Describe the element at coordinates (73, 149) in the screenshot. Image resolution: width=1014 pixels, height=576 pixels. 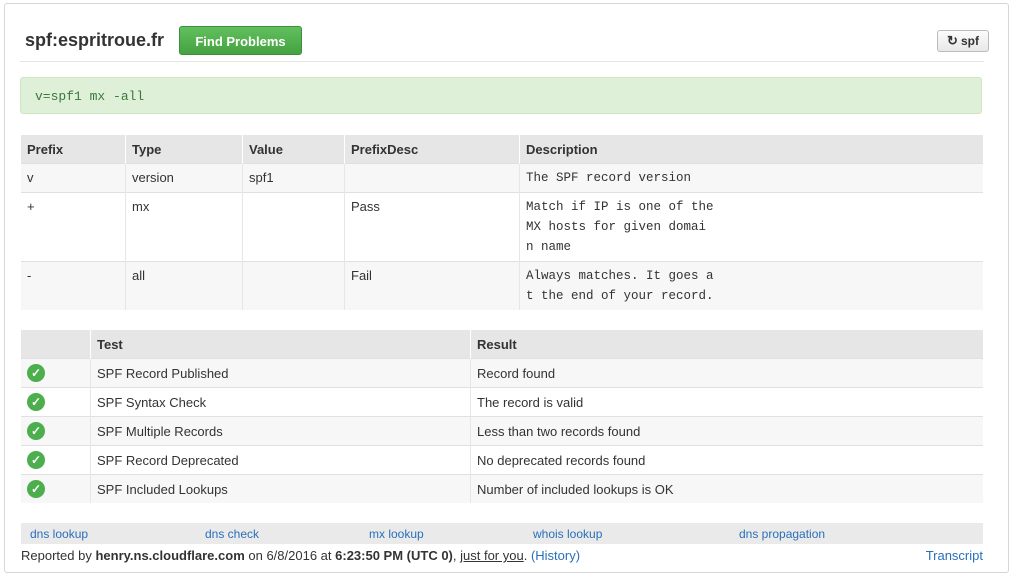
I see `column-header: Prefix` at that location.